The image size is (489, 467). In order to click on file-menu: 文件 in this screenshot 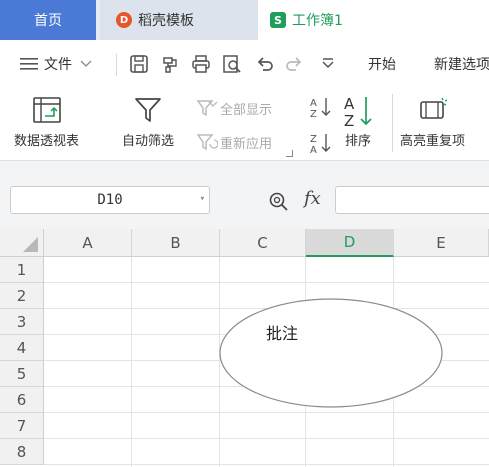, I will do `click(56, 64)`.